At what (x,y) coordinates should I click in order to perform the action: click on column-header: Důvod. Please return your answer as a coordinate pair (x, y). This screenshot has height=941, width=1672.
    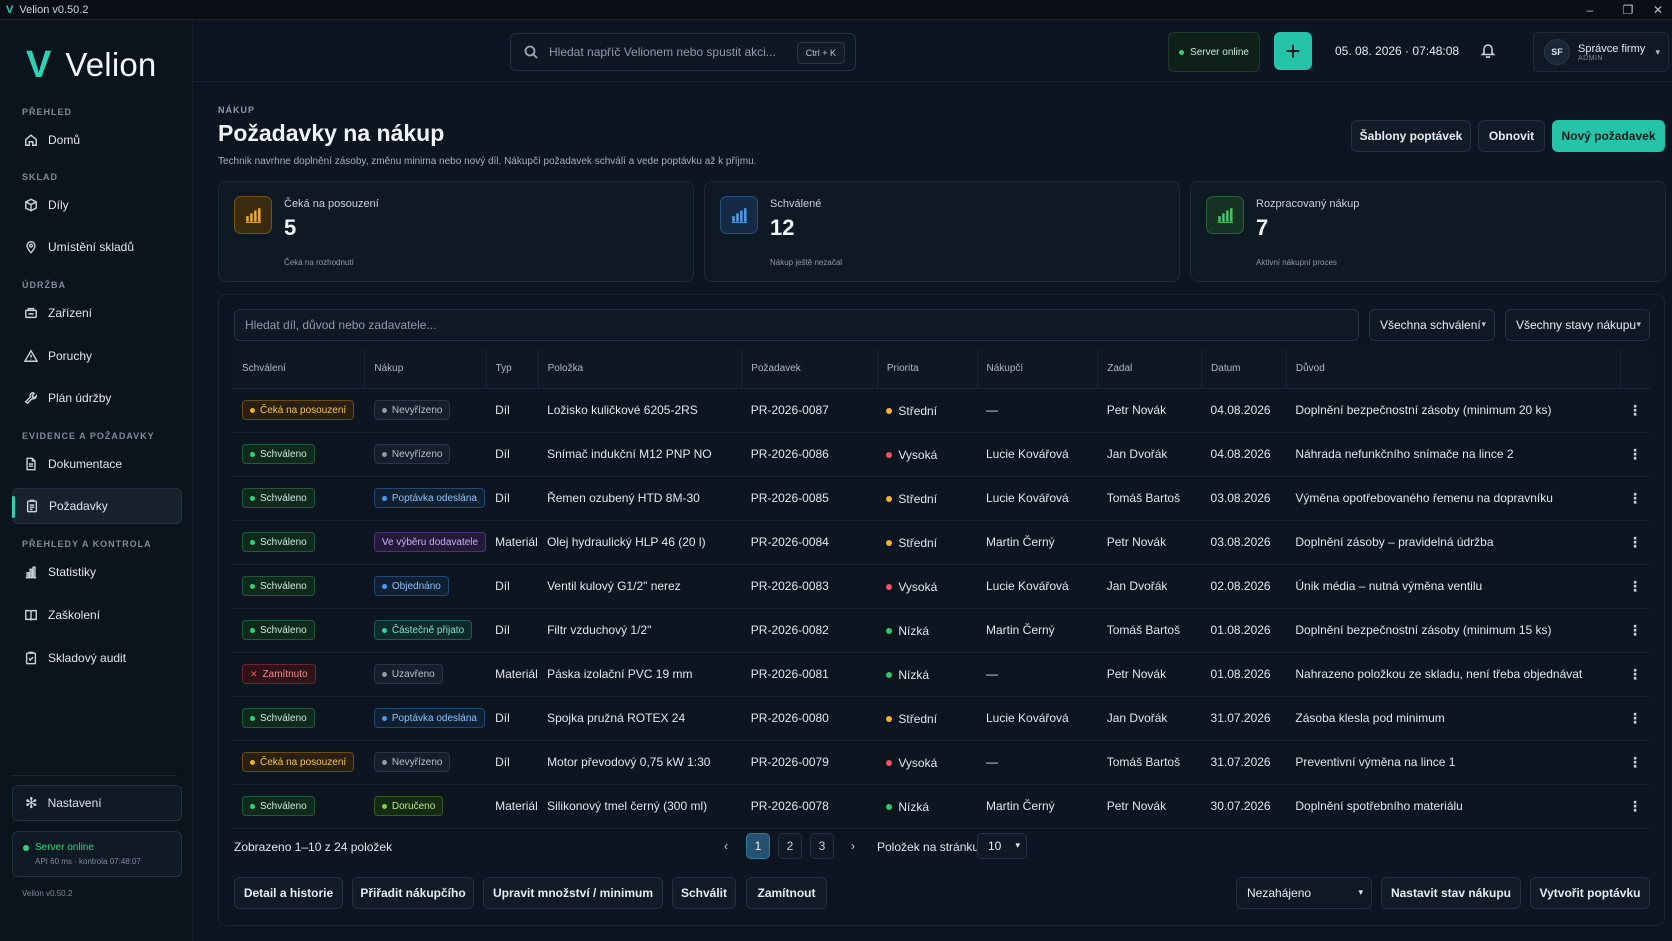
    Looking at the image, I should click on (1453, 369).